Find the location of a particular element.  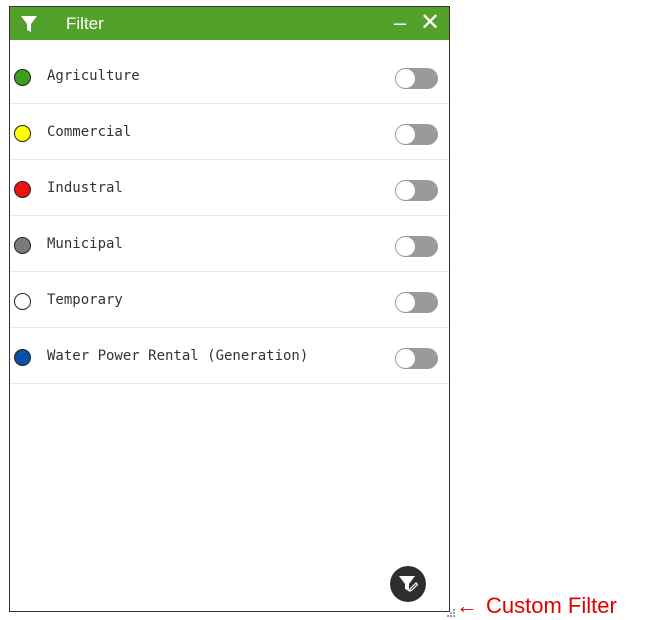

filter-edit-icon is located at coordinates (408, 584).